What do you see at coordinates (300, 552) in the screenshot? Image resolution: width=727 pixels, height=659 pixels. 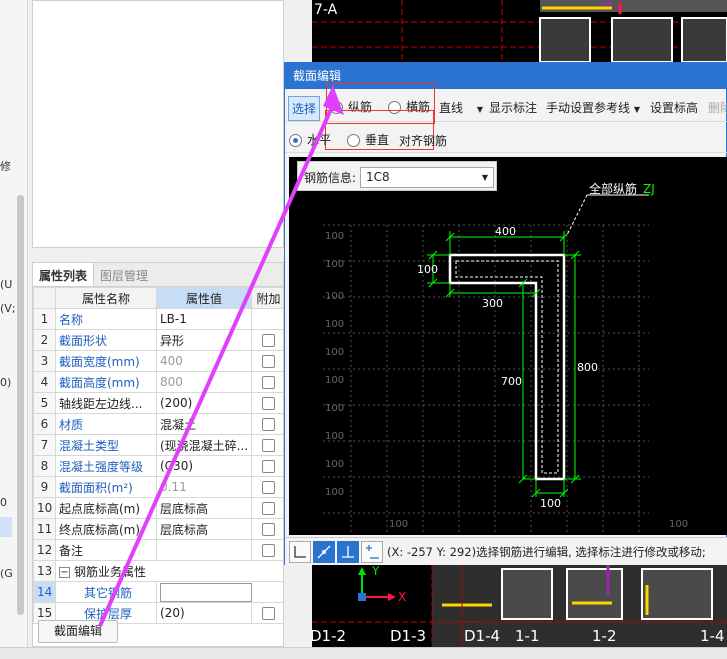 I see `ortho-mode-icon` at bounding box center [300, 552].